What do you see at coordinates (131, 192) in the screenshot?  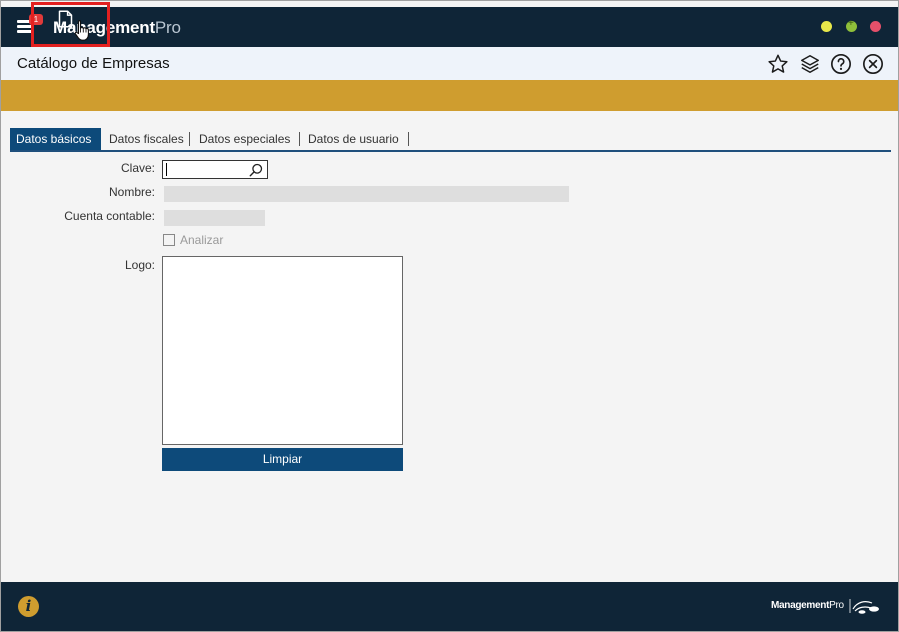 I see `nombre-label: Nombre:` at bounding box center [131, 192].